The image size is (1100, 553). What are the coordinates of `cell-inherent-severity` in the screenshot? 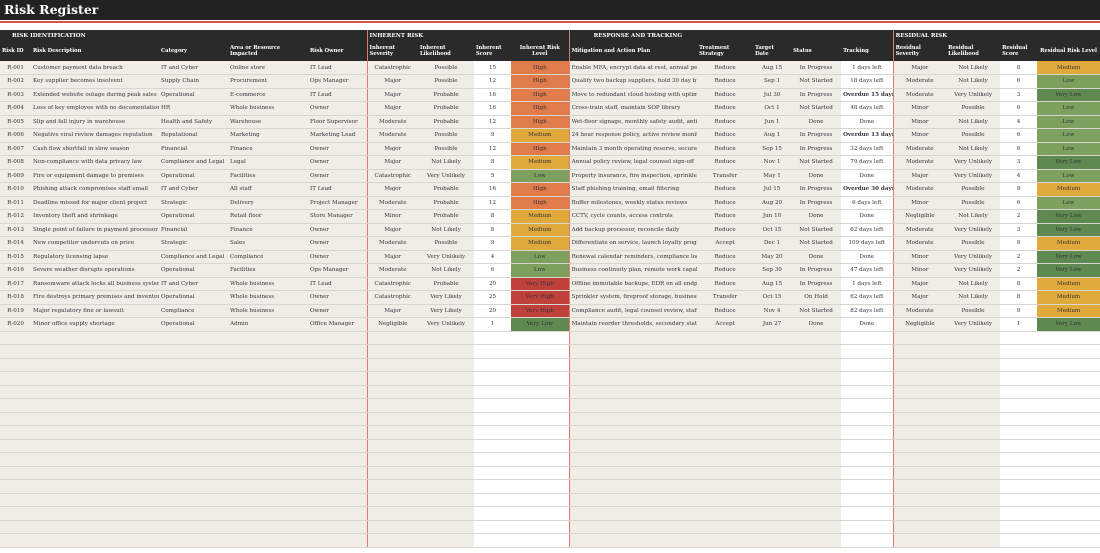 It's located at (392, 378).